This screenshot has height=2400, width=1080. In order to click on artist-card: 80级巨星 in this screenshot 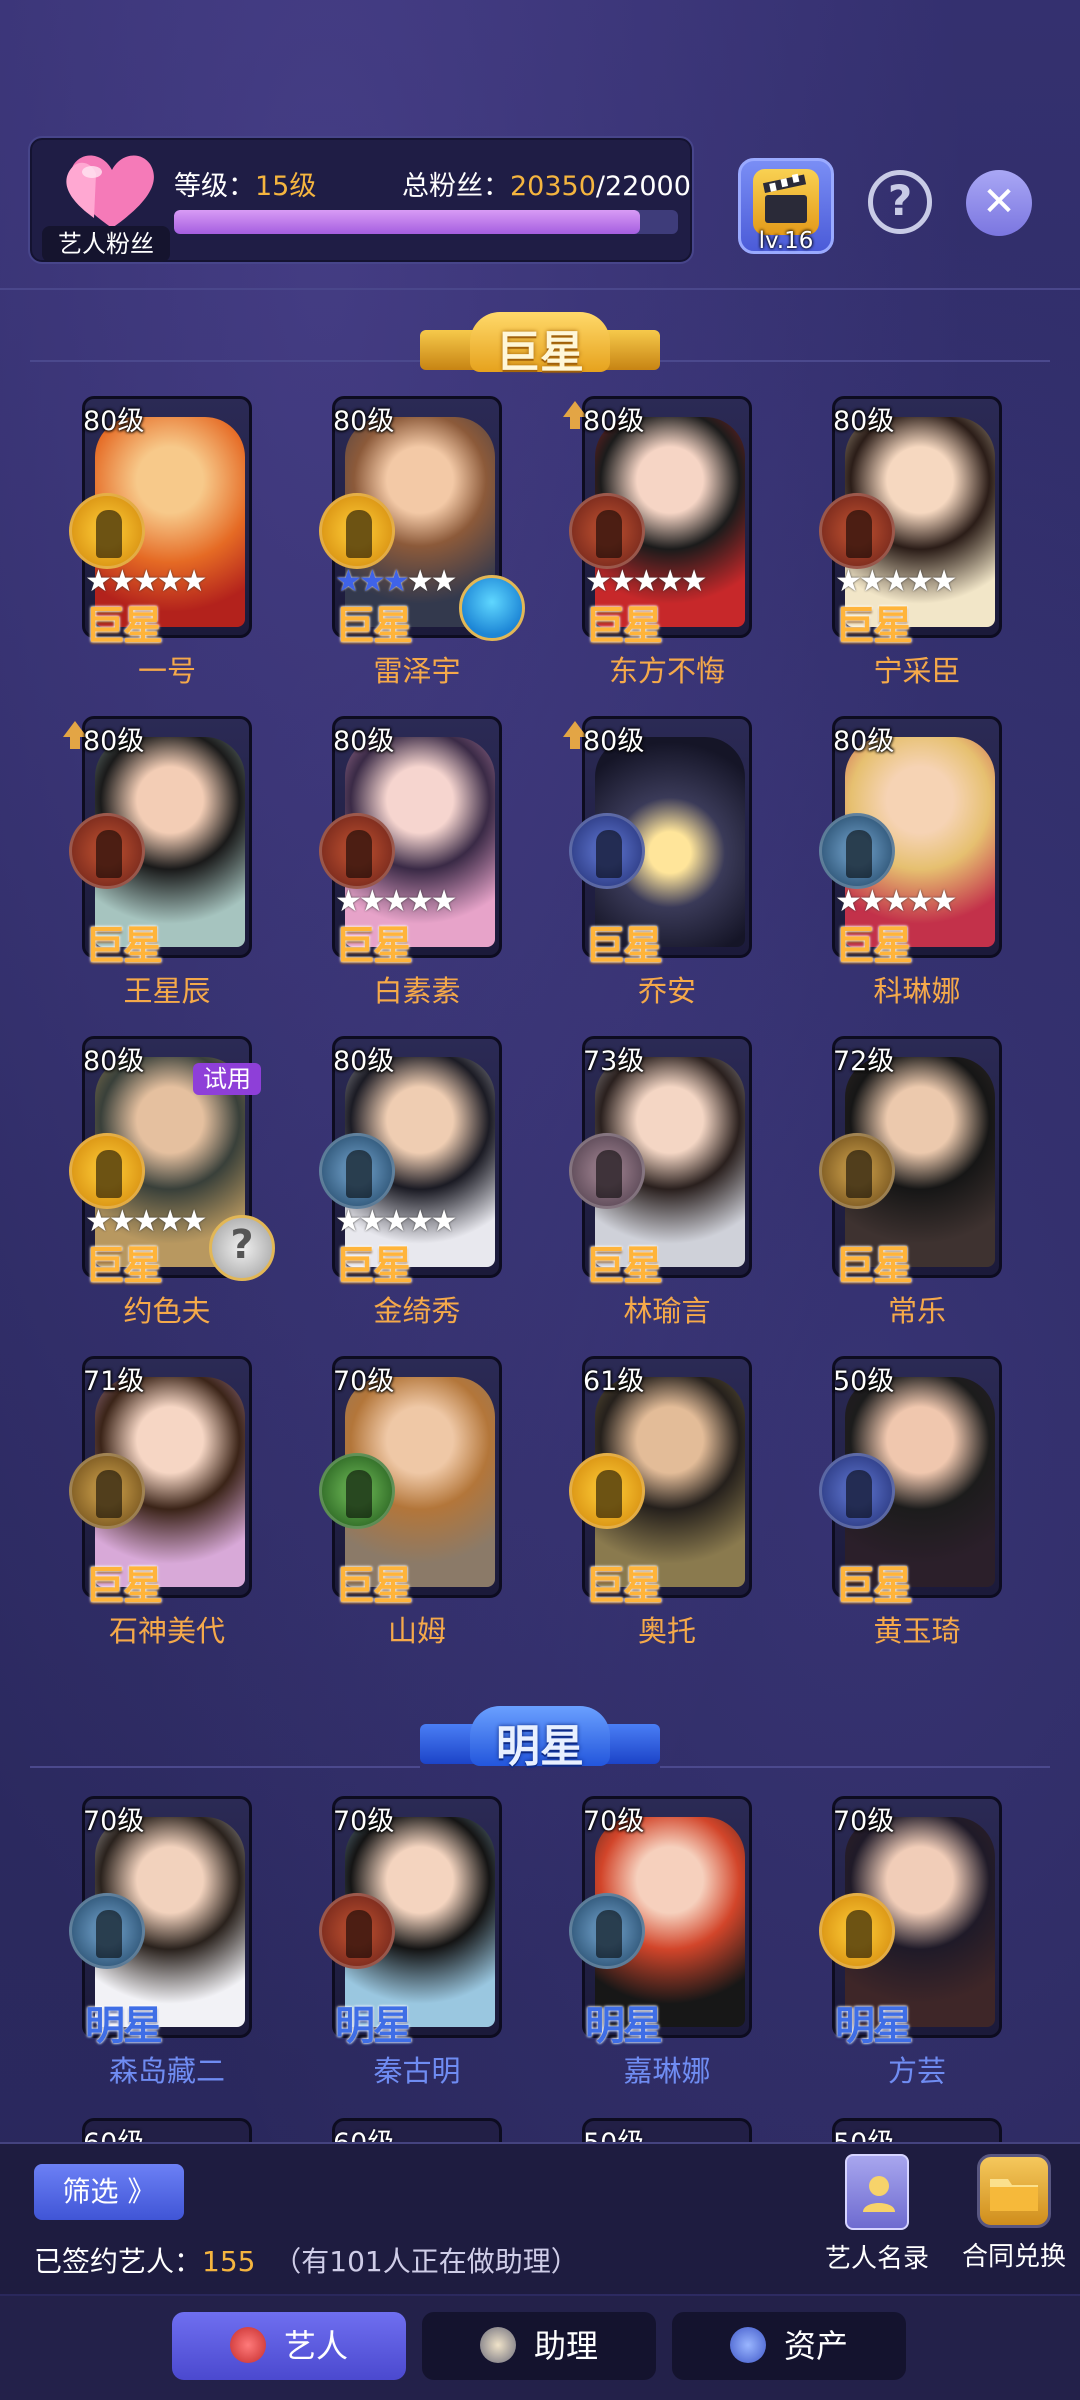, I will do `click(657, 842)`.